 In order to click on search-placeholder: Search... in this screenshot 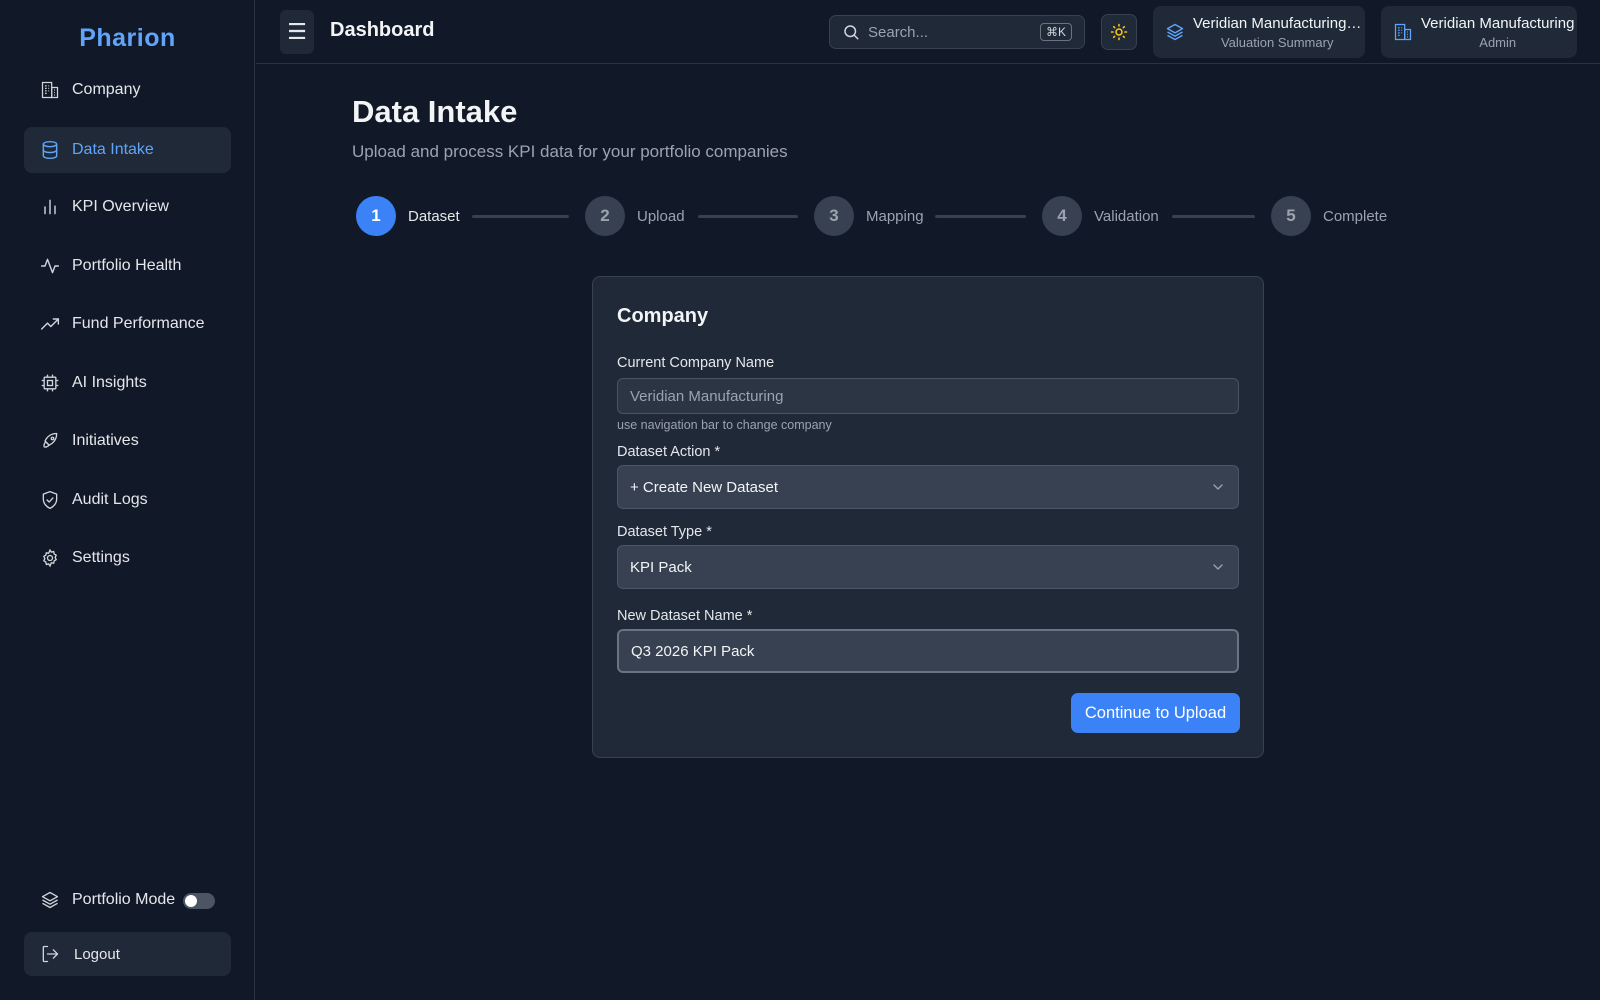, I will do `click(898, 32)`.